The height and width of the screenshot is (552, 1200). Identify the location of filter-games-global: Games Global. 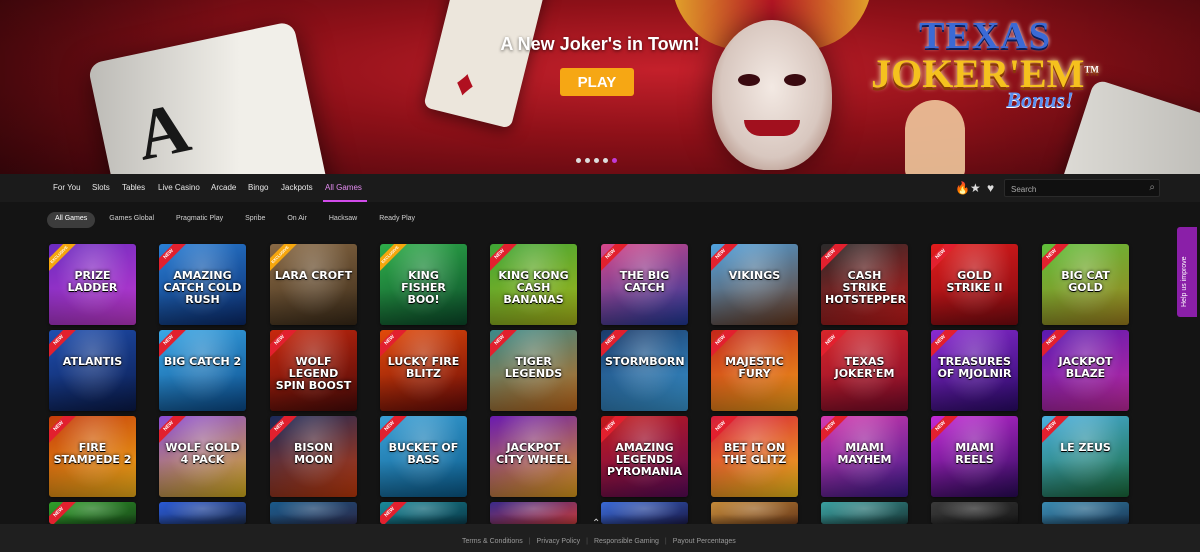
(131, 220).